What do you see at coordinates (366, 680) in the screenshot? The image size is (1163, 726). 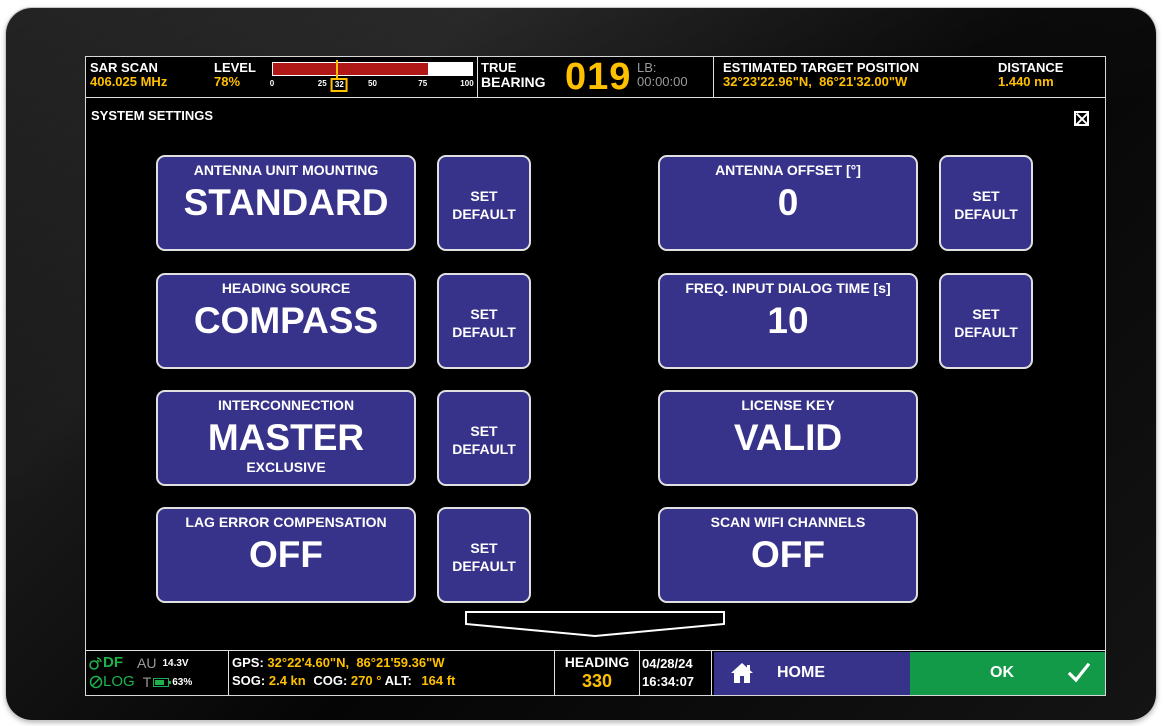 I see `cog-value: 270 °` at bounding box center [366, 680].